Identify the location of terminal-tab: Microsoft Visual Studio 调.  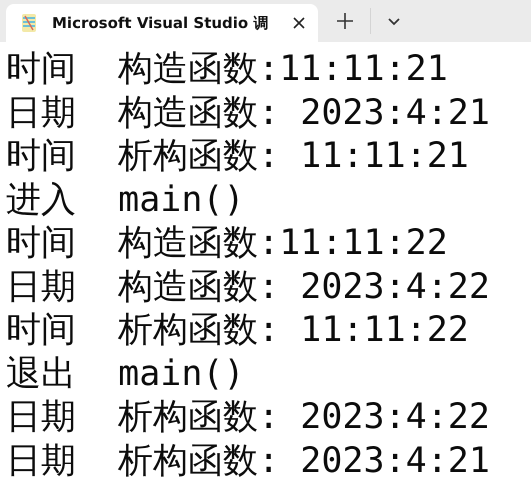
(162, 23).